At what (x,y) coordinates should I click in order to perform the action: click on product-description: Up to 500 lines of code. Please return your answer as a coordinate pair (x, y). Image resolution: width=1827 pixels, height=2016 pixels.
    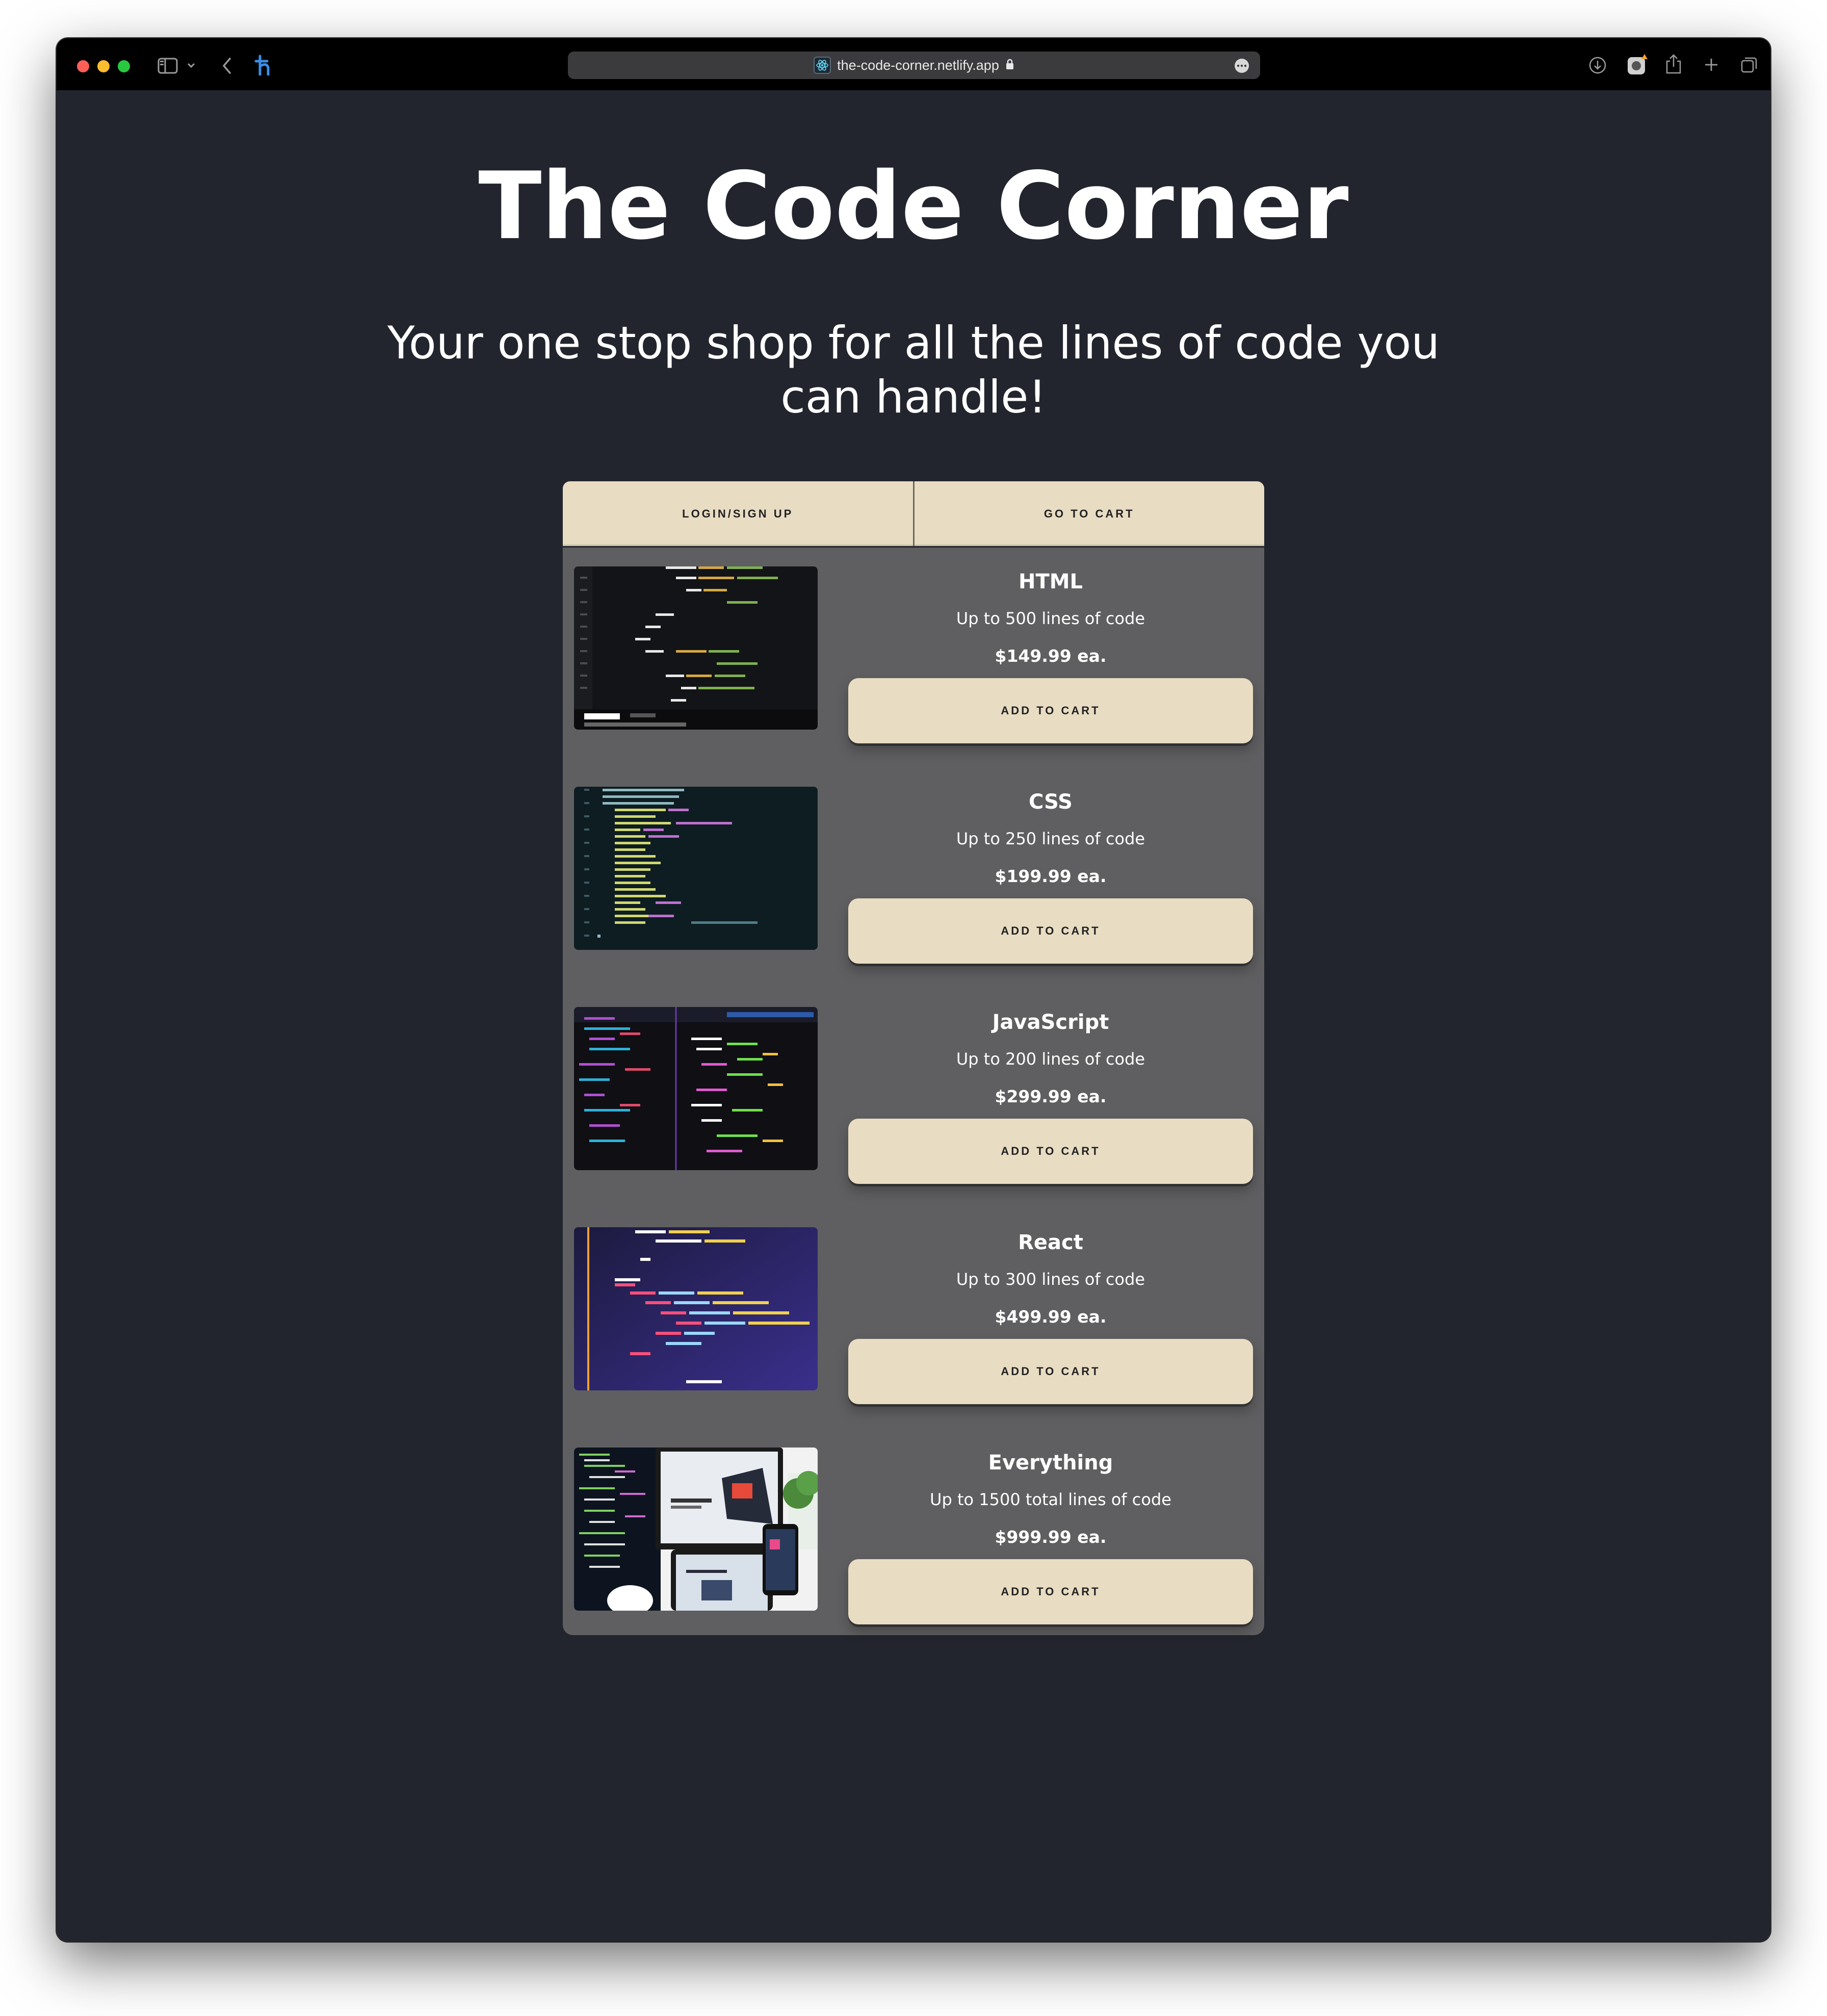
    Looking at the image, I should click on (1050, 618).